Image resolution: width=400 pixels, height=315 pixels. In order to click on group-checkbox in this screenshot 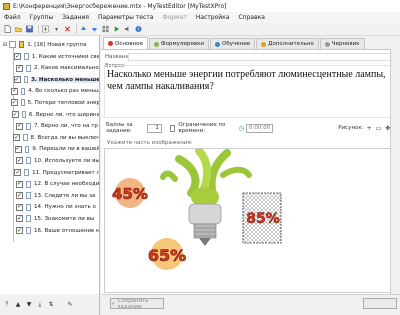, I will do `click(13, 44)`.